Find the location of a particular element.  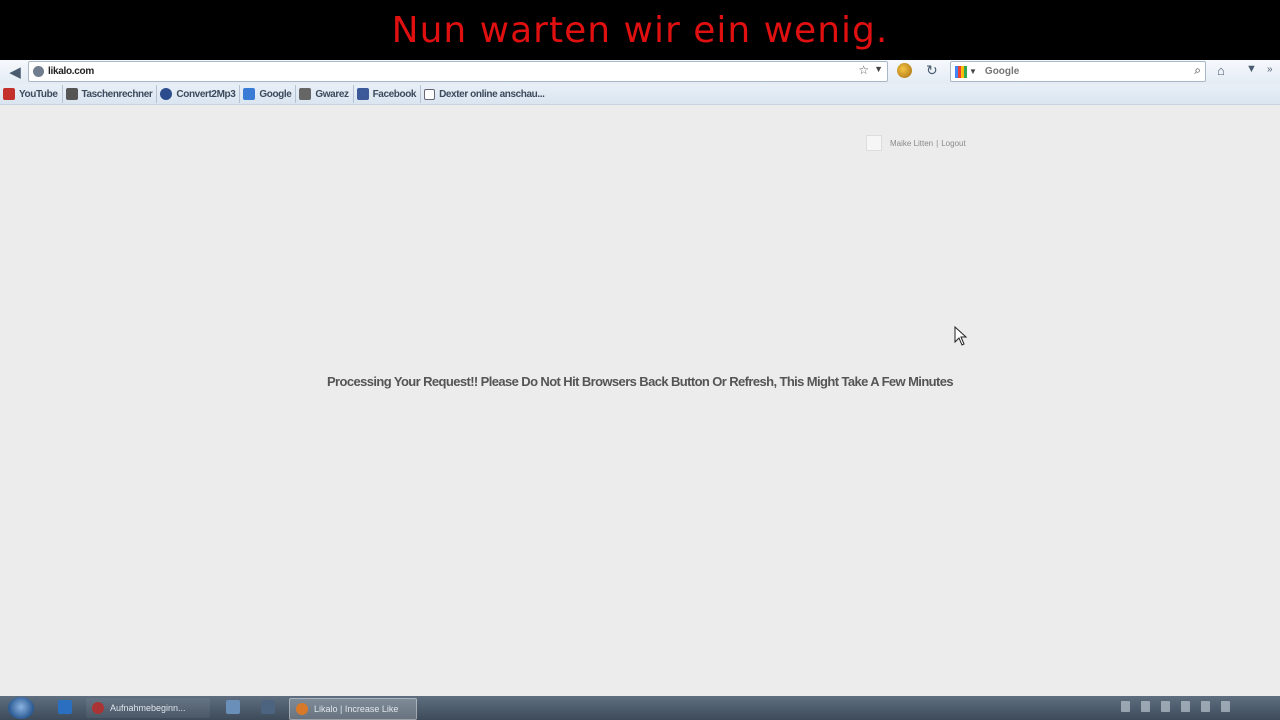

back-button: ◀ is located at coordinates (15, 72).